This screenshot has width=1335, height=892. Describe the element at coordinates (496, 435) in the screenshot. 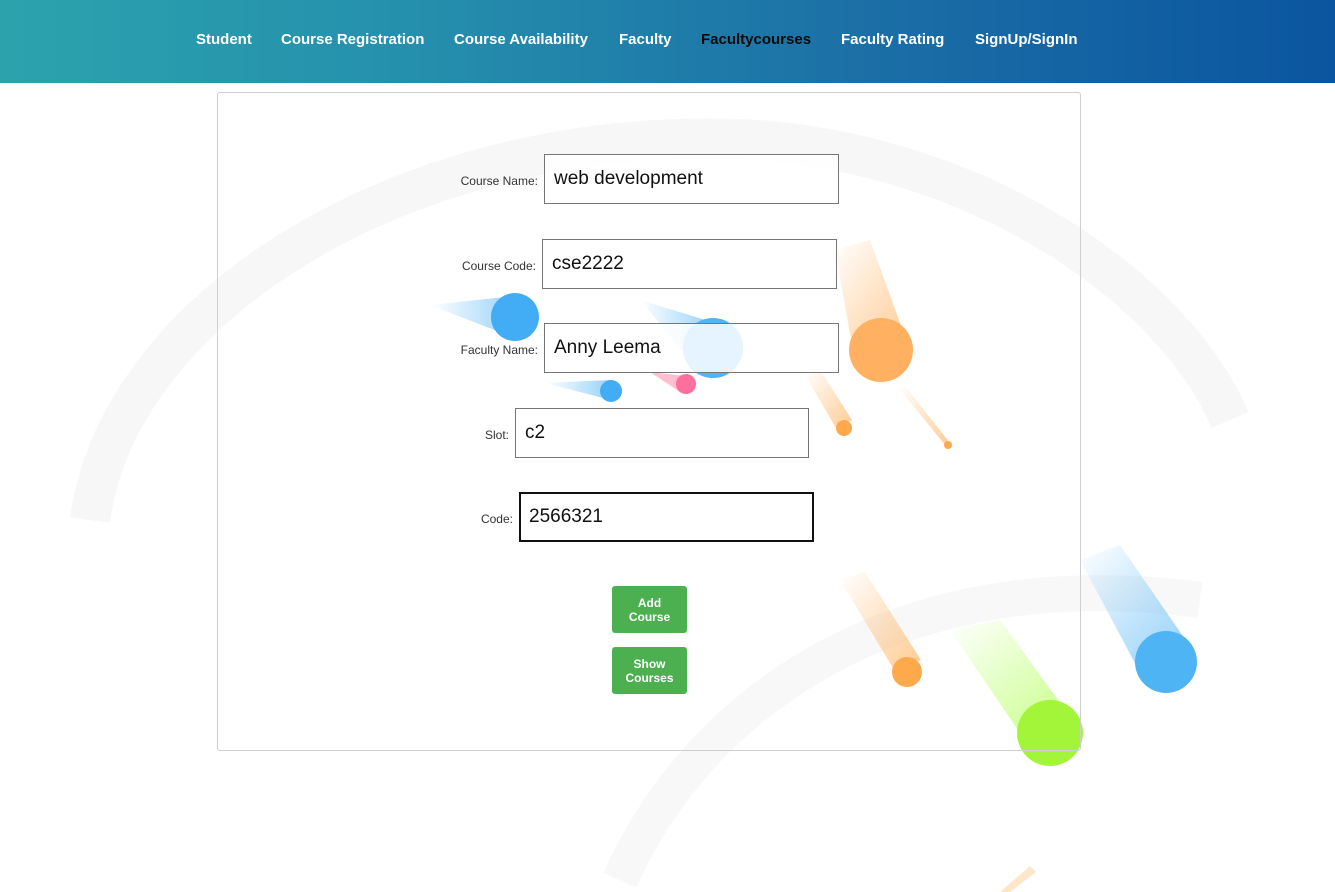

I see `slot-label: Slot:` at that location.